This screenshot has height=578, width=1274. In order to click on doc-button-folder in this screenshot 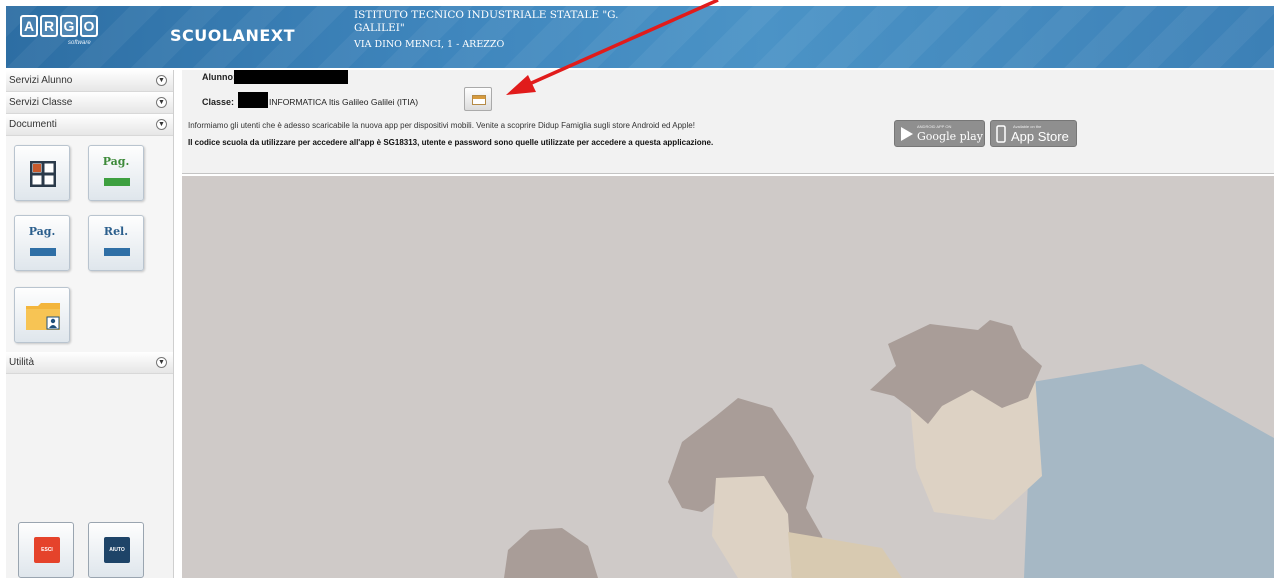, I will do `click(42, 315)`.